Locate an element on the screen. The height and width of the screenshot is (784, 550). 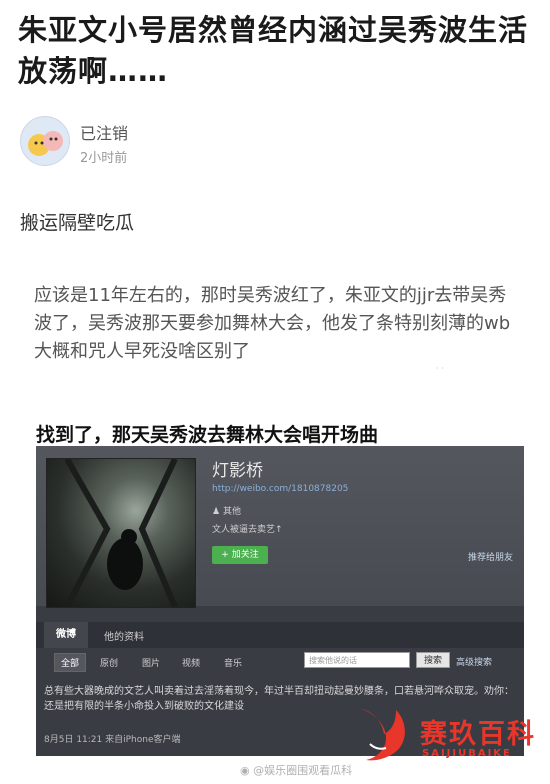
decorative-dots: · · is located at coordinates (440, 368).